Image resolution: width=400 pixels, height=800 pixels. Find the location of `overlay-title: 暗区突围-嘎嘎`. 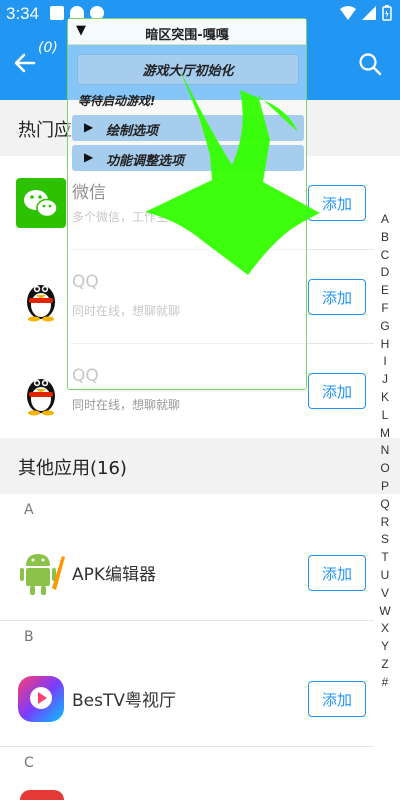

overlay-title: 暗区突围-嘎嘎 is located at coordinates (187, 35).